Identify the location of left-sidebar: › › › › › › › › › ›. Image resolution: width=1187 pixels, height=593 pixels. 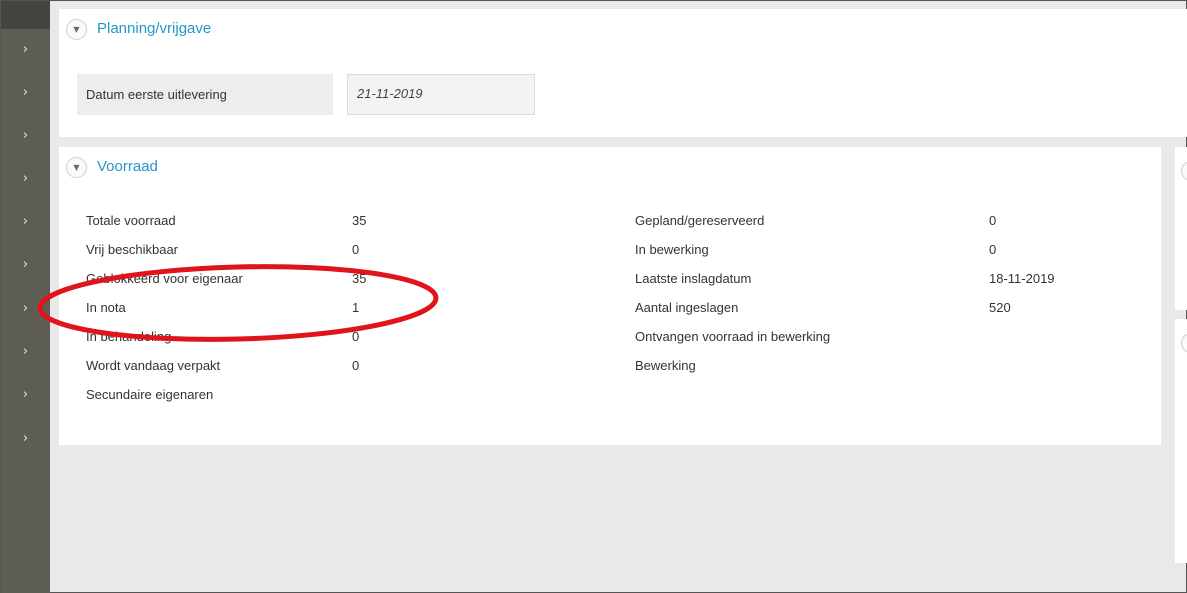
(25, 297).